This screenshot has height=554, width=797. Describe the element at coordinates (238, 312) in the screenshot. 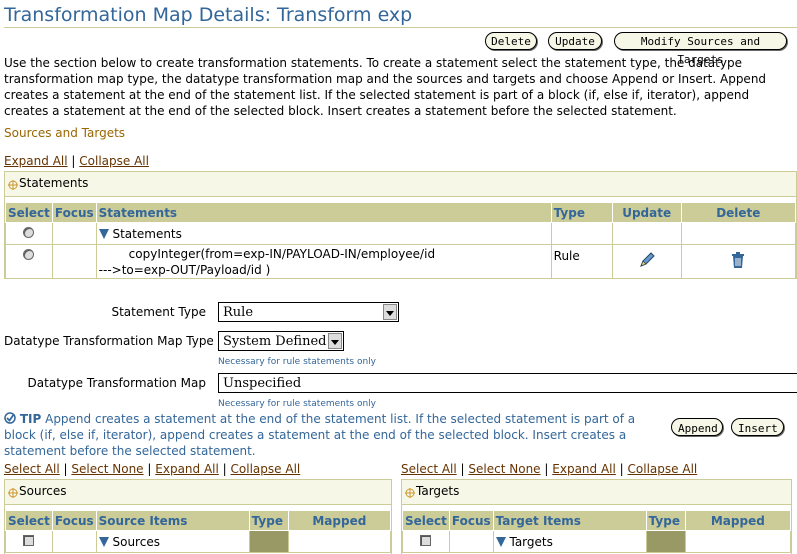

I see `statement-type-value: Rule` at that location.